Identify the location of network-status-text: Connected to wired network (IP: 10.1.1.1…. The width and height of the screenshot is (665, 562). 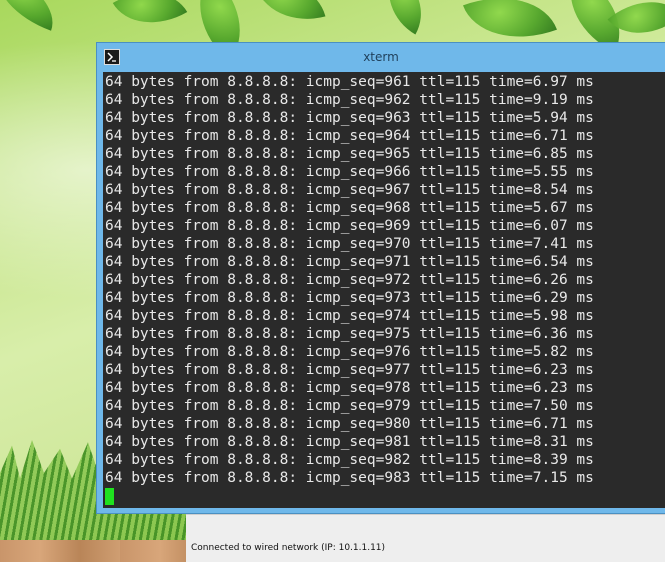
(288, 548).